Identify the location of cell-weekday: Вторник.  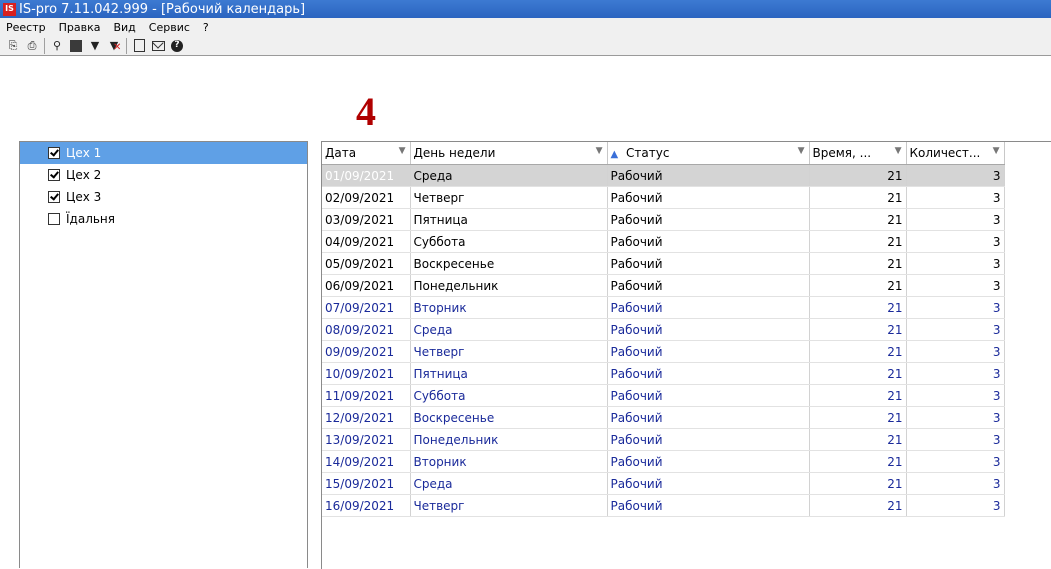
(509, 461).